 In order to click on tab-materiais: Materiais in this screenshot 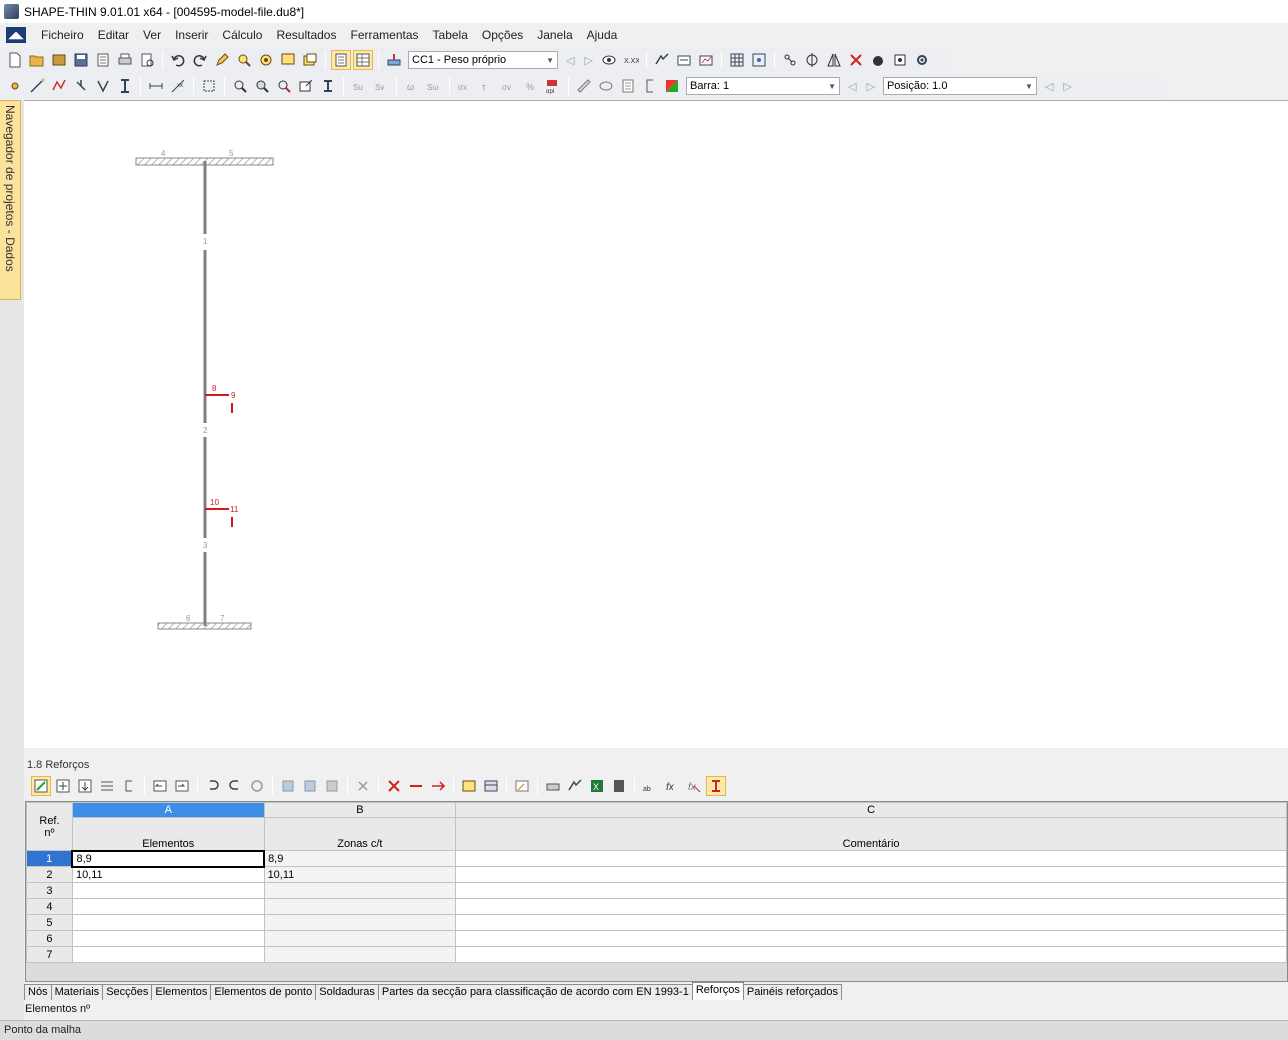, I will do `click(77, 992)`.